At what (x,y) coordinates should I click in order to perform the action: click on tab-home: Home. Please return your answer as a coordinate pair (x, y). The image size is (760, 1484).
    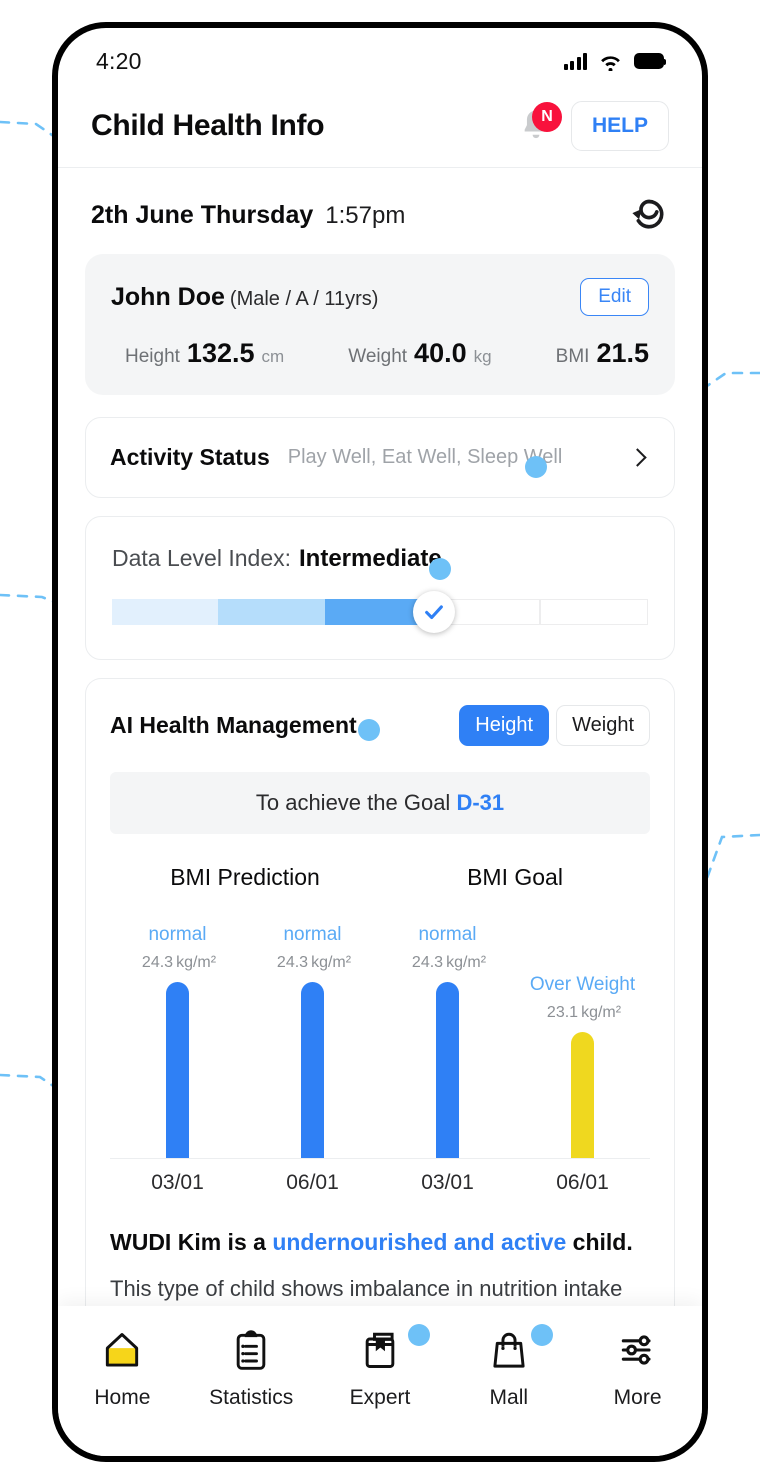
    Looking at the image, I should click on (122, 1369).